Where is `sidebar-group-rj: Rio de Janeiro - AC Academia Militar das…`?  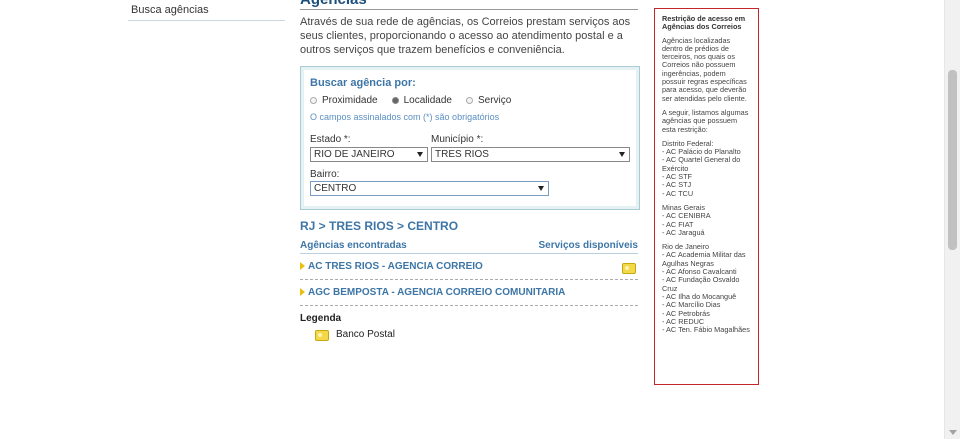 sidebar-group-rj: Rio de Janeiro - AC Academia Militar das… is located at coordinates (706, 288).